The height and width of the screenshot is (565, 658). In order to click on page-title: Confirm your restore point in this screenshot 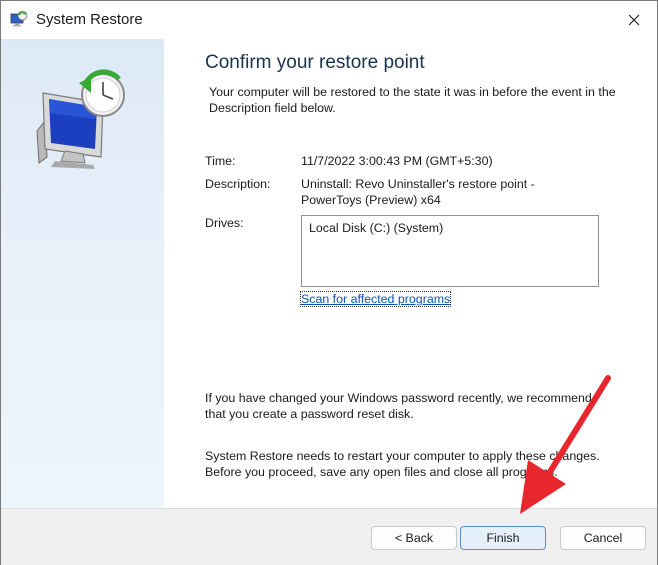, I will do `click(315, 62)`.